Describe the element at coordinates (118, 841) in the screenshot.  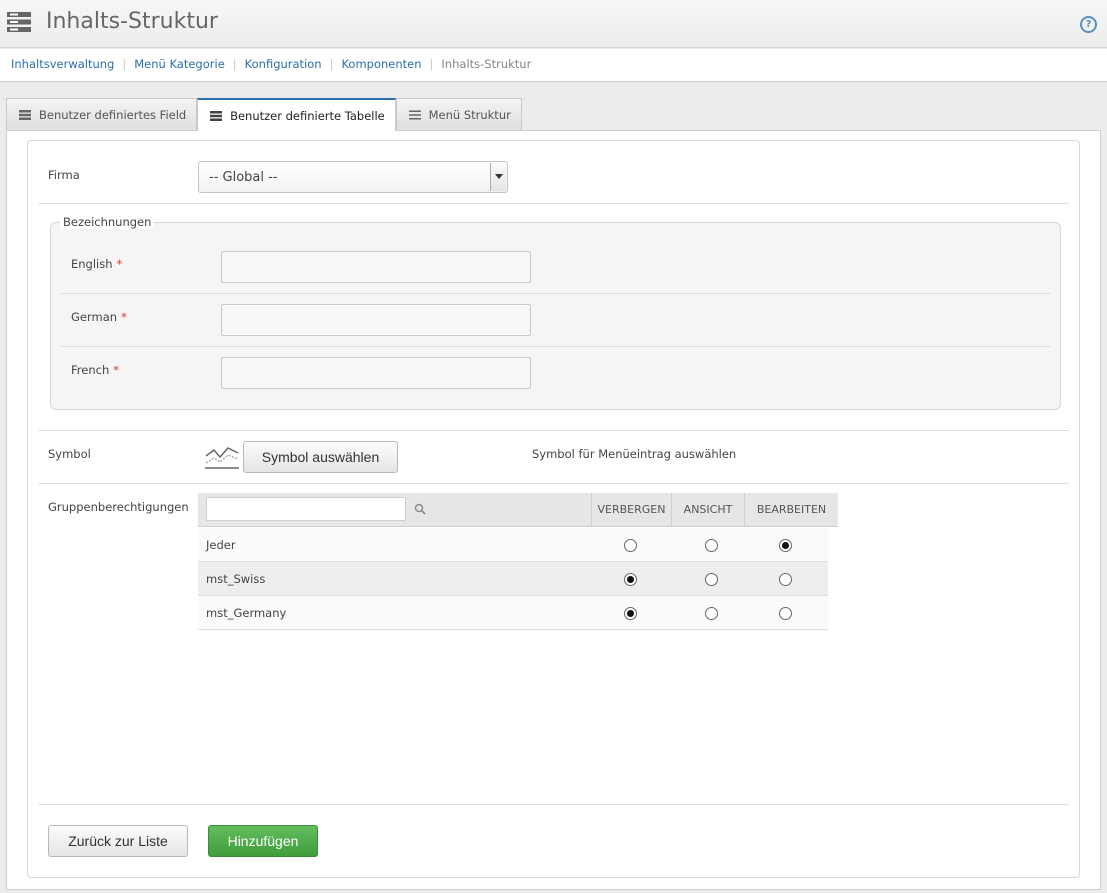
I see `back-to-list-button: Zurück zur Liste` at that location.